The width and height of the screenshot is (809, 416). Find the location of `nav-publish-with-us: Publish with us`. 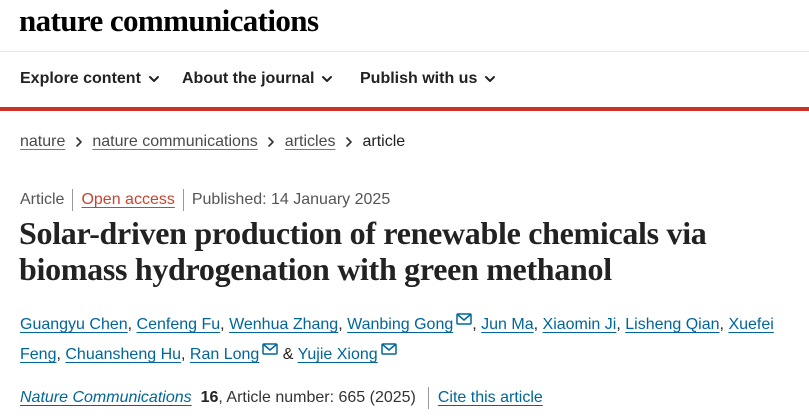

nav-publish-with-us: Publish with us is located at coordinates (428, 79).